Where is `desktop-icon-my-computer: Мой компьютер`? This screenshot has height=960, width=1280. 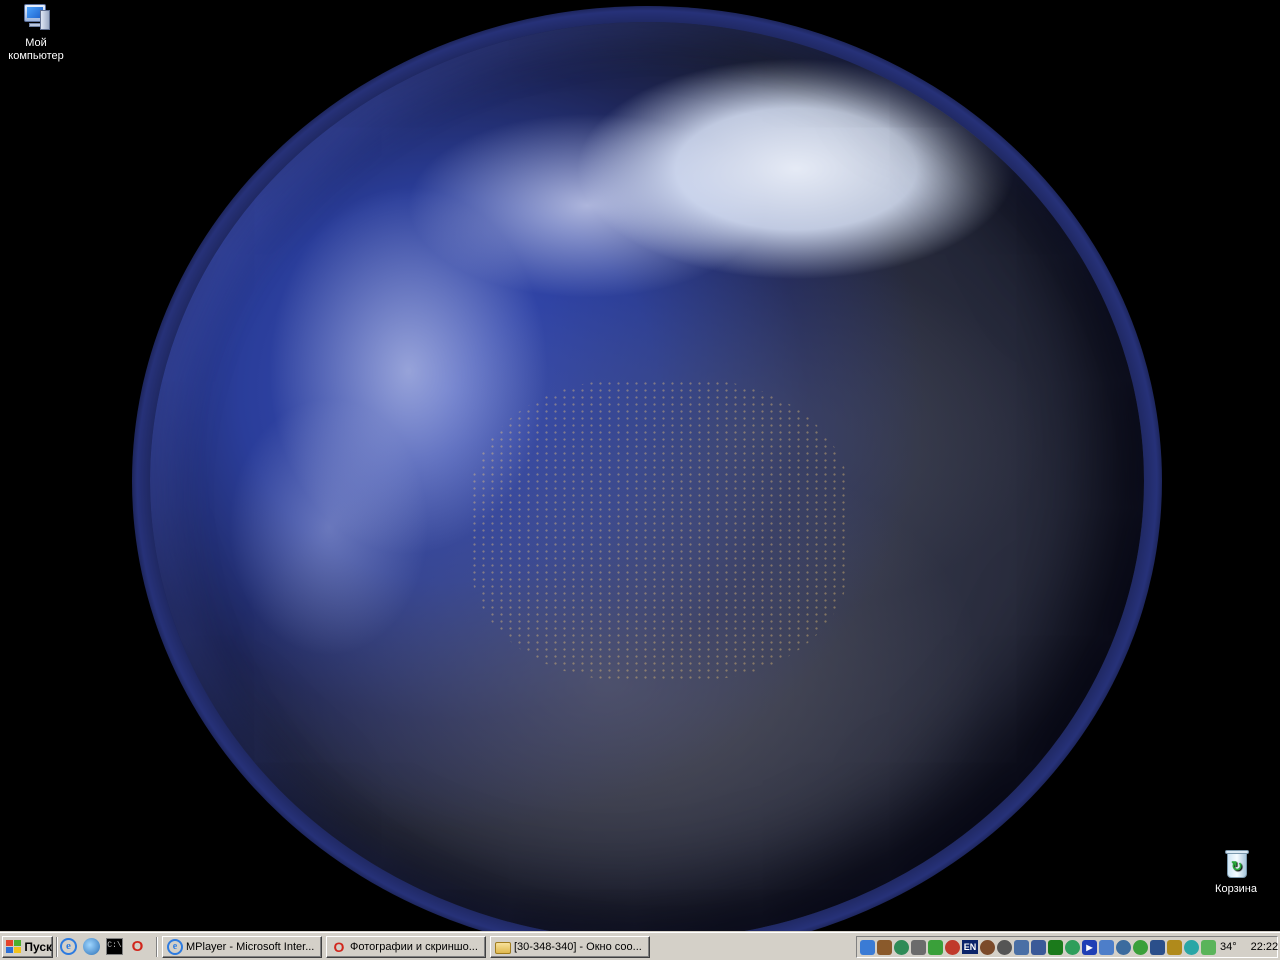 desktop-icon-my-computer: Мой компьютер is located at coordinates (37, 32).